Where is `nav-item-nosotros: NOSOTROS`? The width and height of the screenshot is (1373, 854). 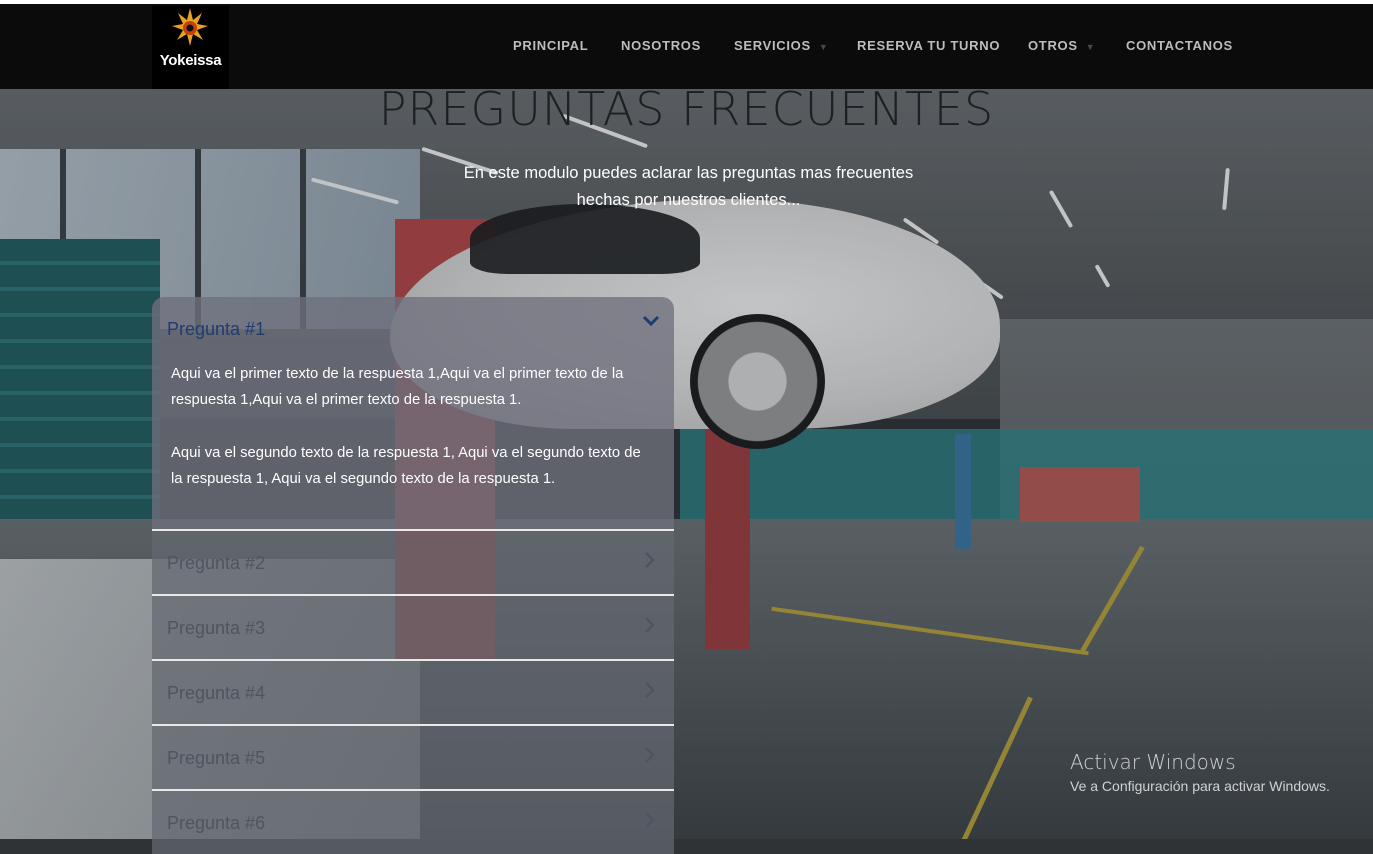 nav-item-nosotros: NOSOTROS is located at coordinates (661, 45).